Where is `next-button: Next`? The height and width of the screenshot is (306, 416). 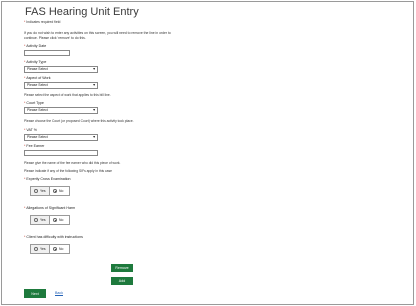 next-button: Next is located at coordinates (35, 293).